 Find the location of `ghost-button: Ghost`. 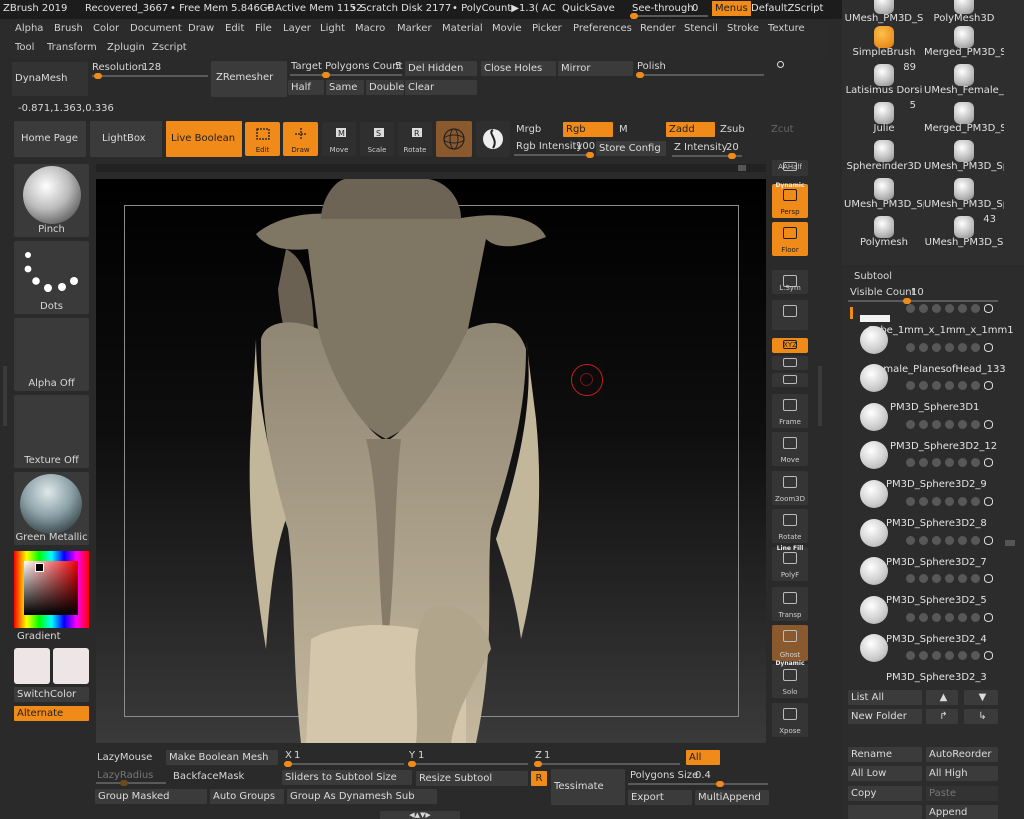

ghost-button: Ghost is located at coordinates (790, 643).